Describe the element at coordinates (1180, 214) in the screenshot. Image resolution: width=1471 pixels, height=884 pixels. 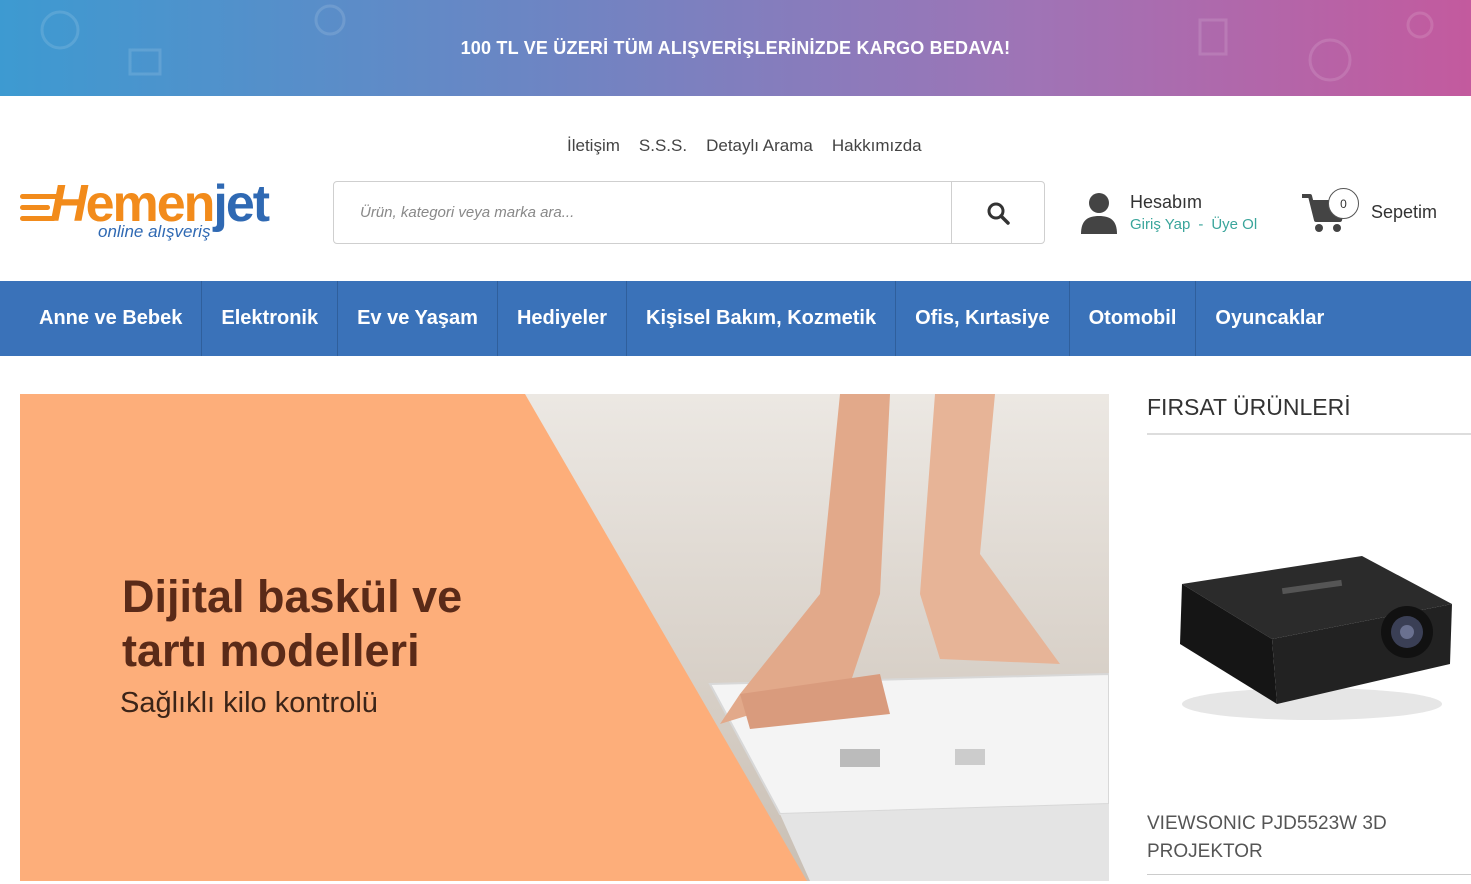
I see `account-block: Hesabım Giriş Yap - Üye Ol` at that location.